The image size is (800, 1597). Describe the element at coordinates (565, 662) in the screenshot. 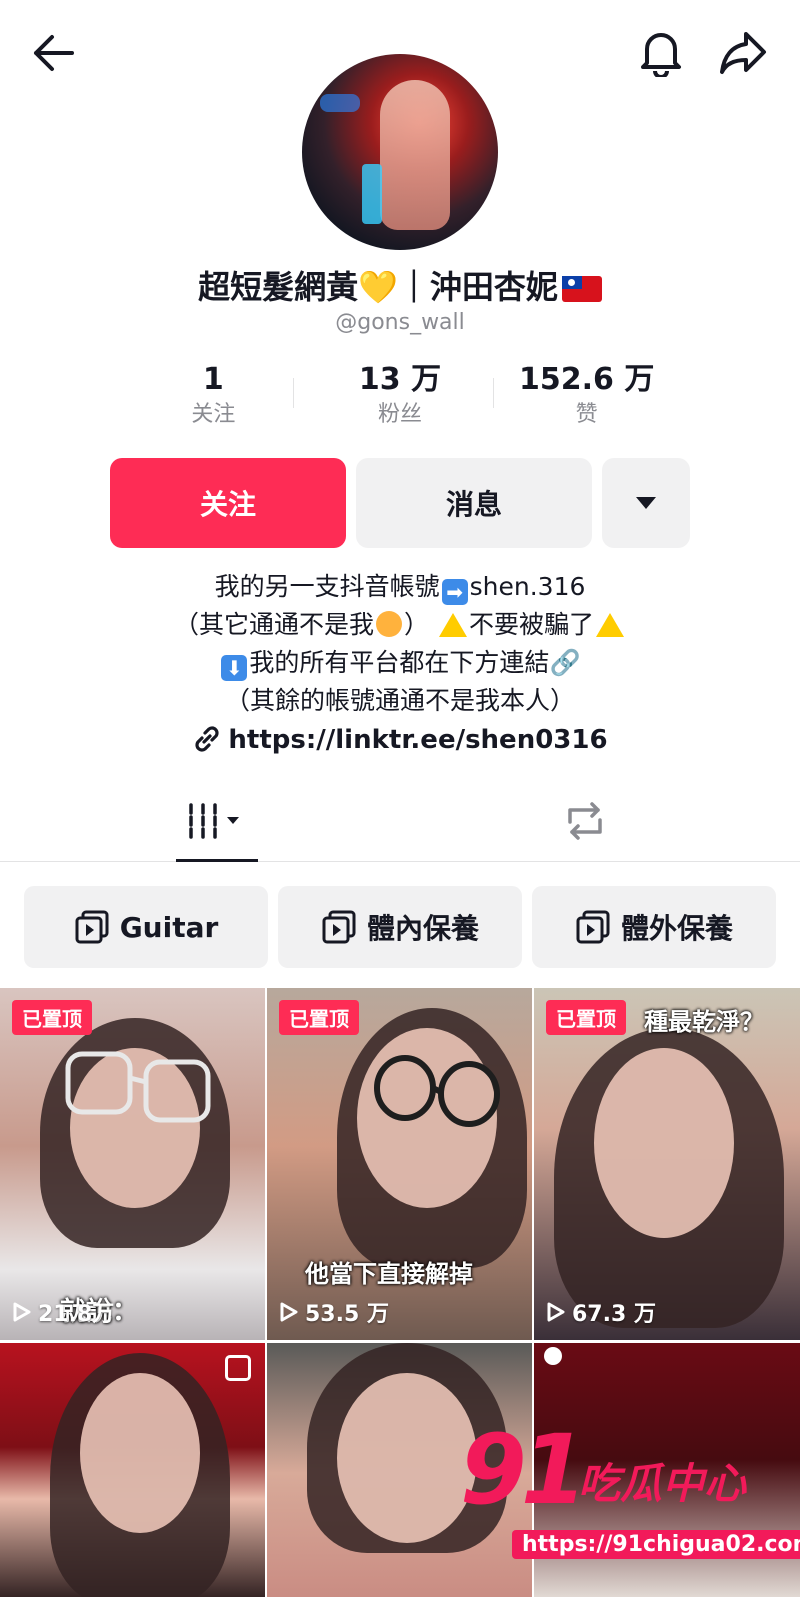

I see `link-emoji-icon: 🔗` at that location.